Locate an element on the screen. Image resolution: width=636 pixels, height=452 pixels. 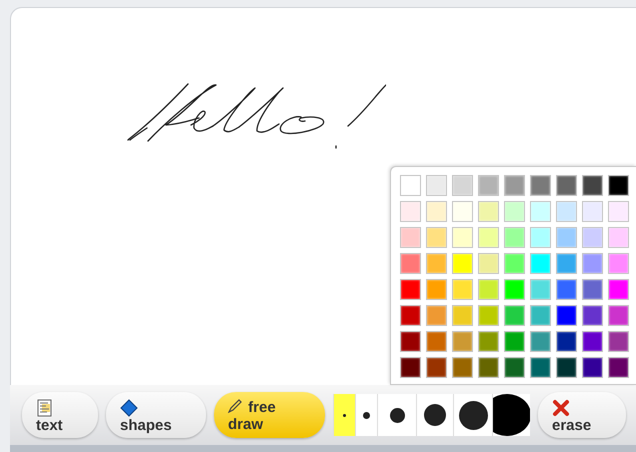
diamond-icon is located at coordinates (129, 407).